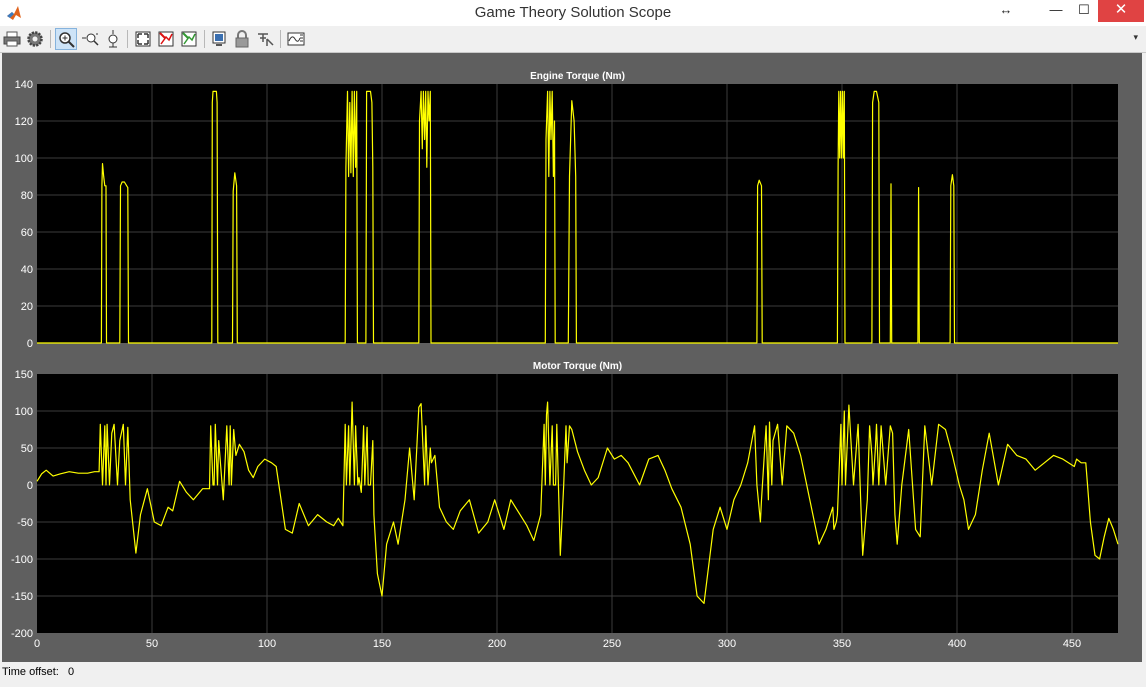 The height and width of the screenshot is (687, 1146). I want to click on y-tick-label: 40, so click(27, 270).